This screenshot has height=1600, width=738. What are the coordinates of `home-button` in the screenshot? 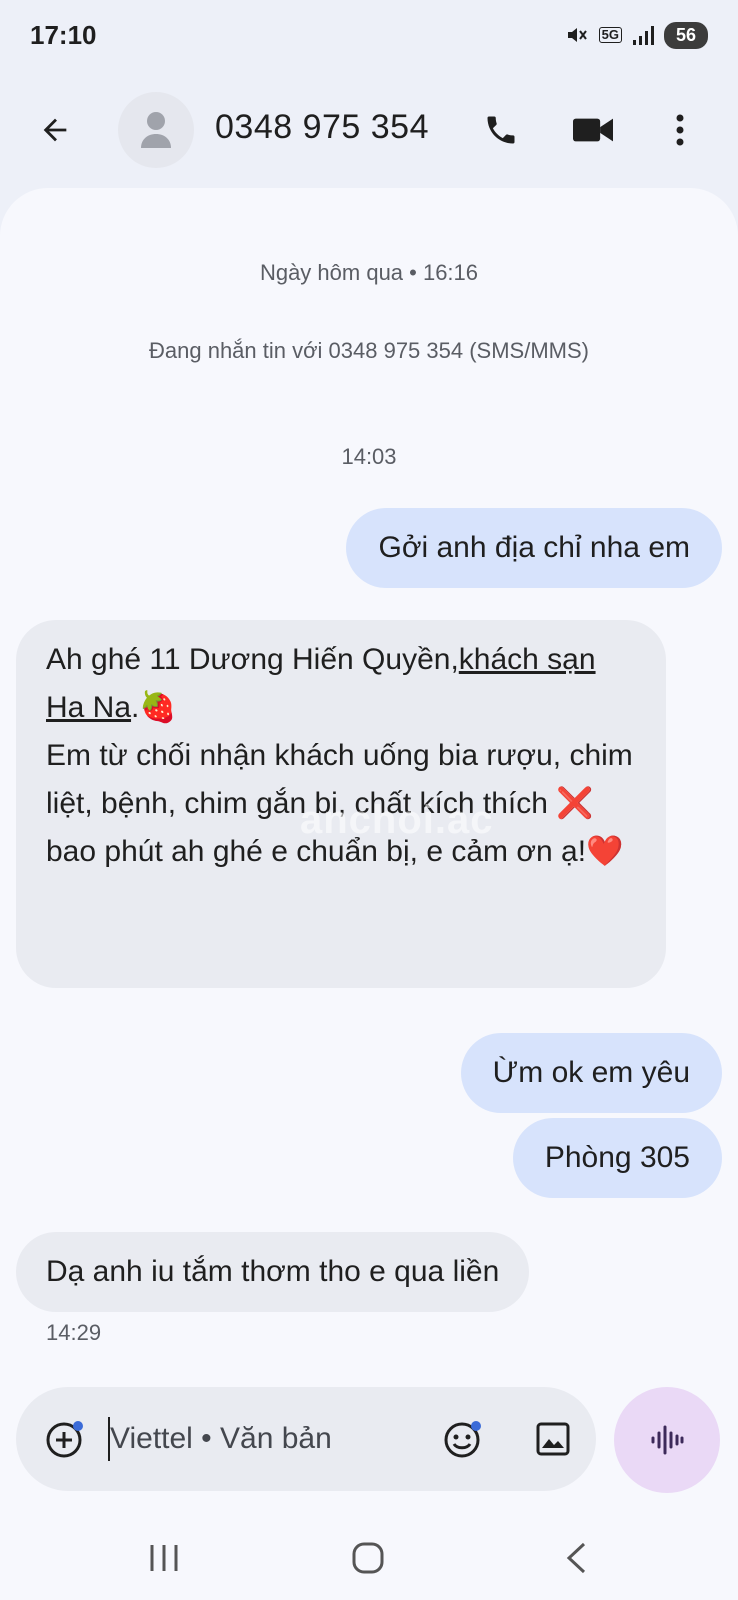 It's located at (368, 1558).